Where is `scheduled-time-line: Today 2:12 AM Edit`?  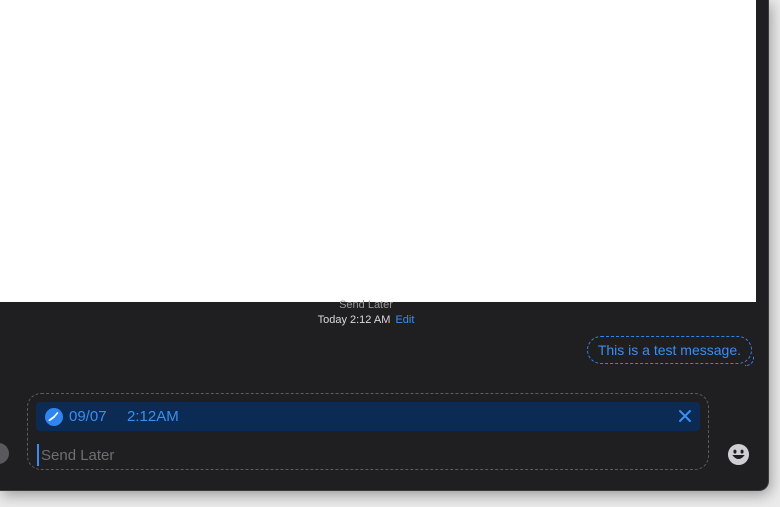
scheduled-time-line: Today 2:12 AM Edit is located at coordinates (366, 320).